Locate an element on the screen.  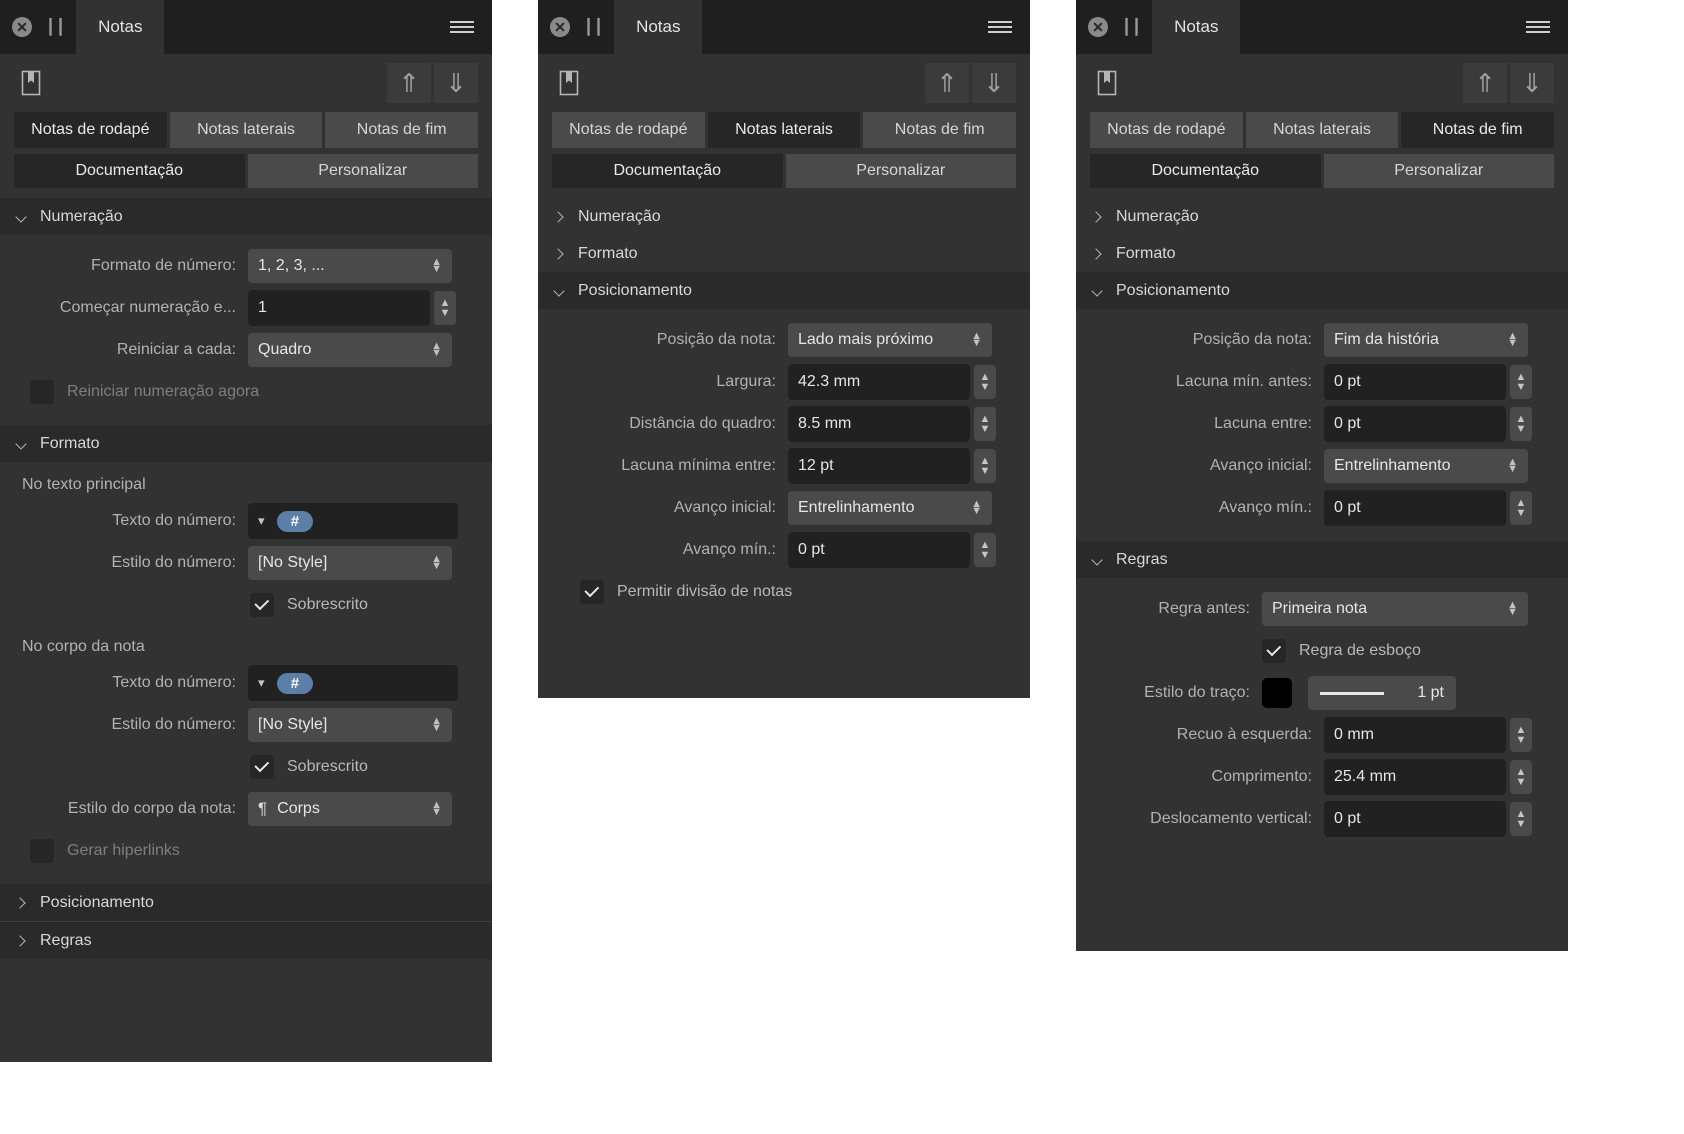
value-lacuna-minima-entre: 12 pt is located at coordinates (816, 465).